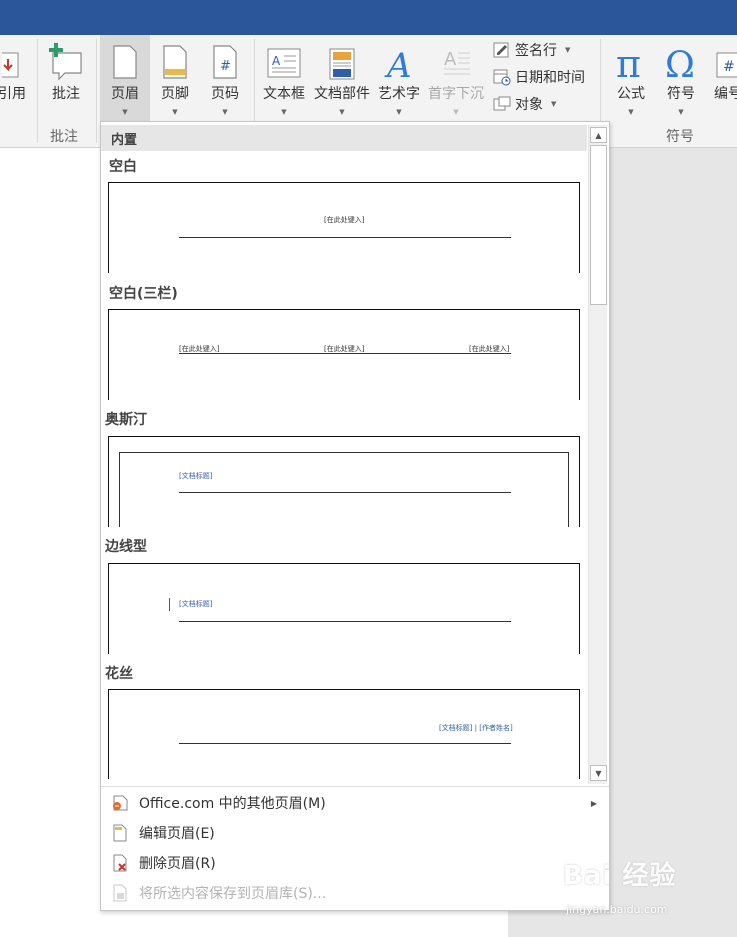  What do you see at coordinates (593, 803) in the screenshot?
I see `chevron-right-icon: ▶` at bounding box center [593, 803].